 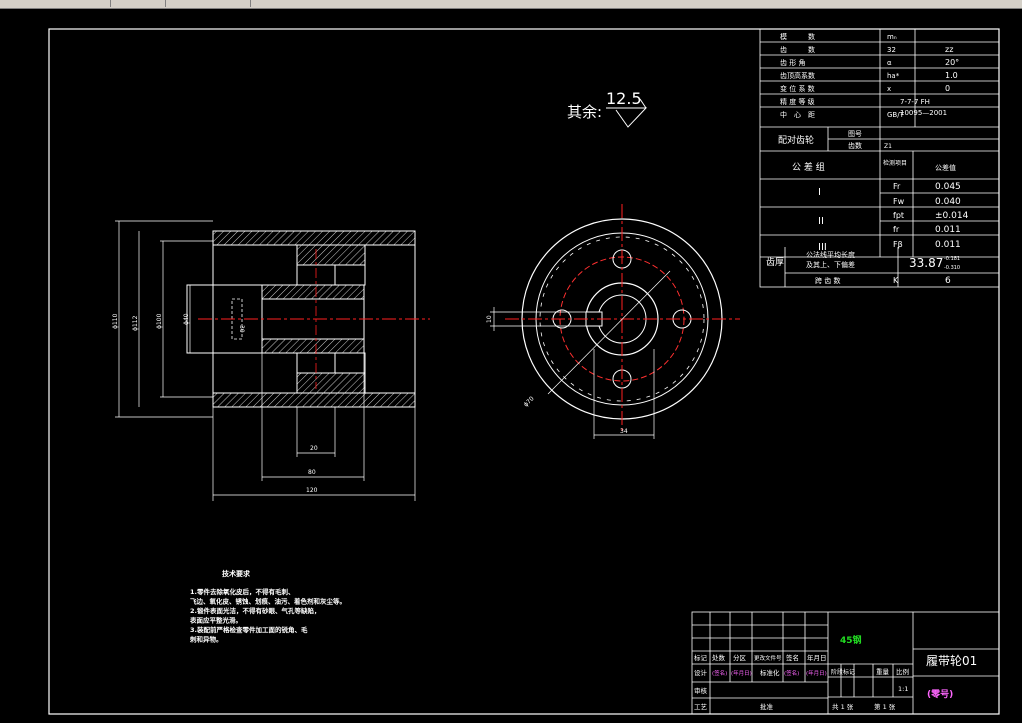 What do you see at coordinates (719, 673) in the screenshot?
I see `design-sign: (签名)` at bounding box center [719, 673].